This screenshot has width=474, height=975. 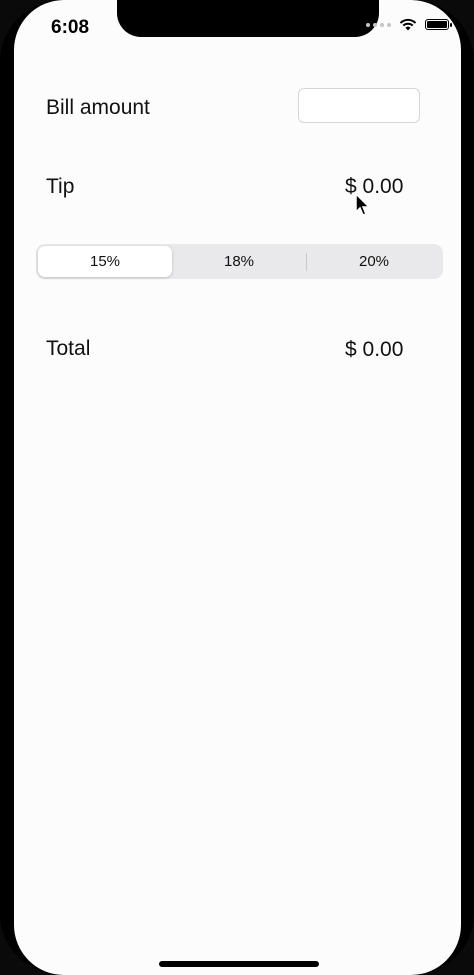 I want to click on total-value: $ 0.00, so click(x=374, y=349).